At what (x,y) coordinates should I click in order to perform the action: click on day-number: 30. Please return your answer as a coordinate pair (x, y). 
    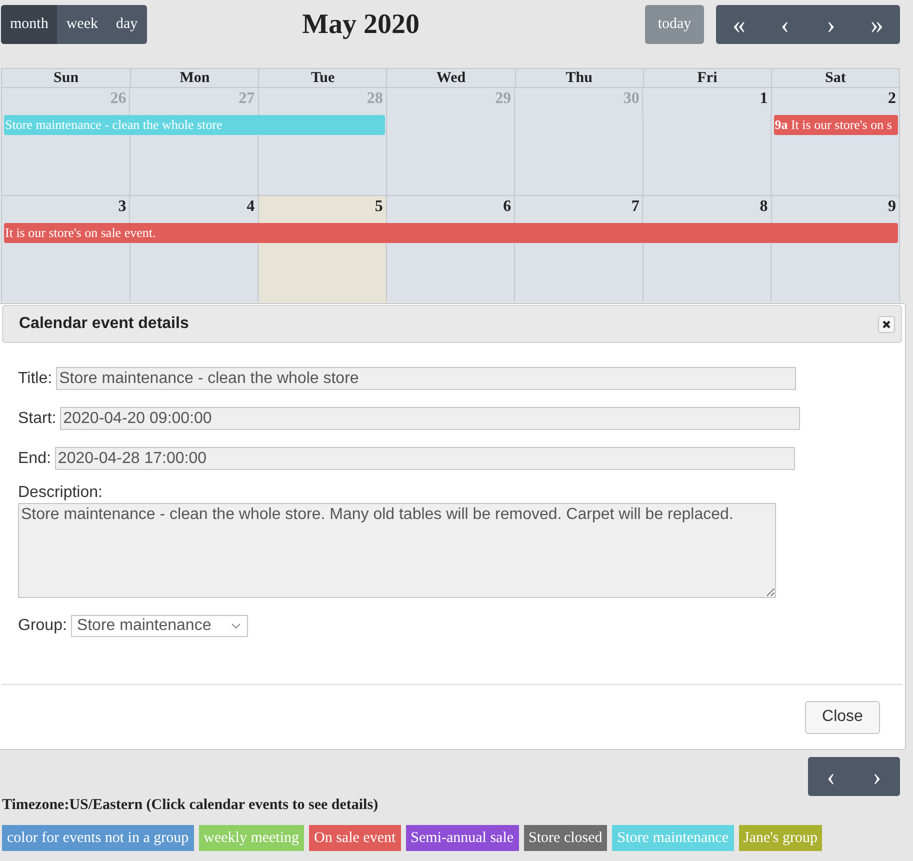
    Looking at the image, I should click on (631, 98).